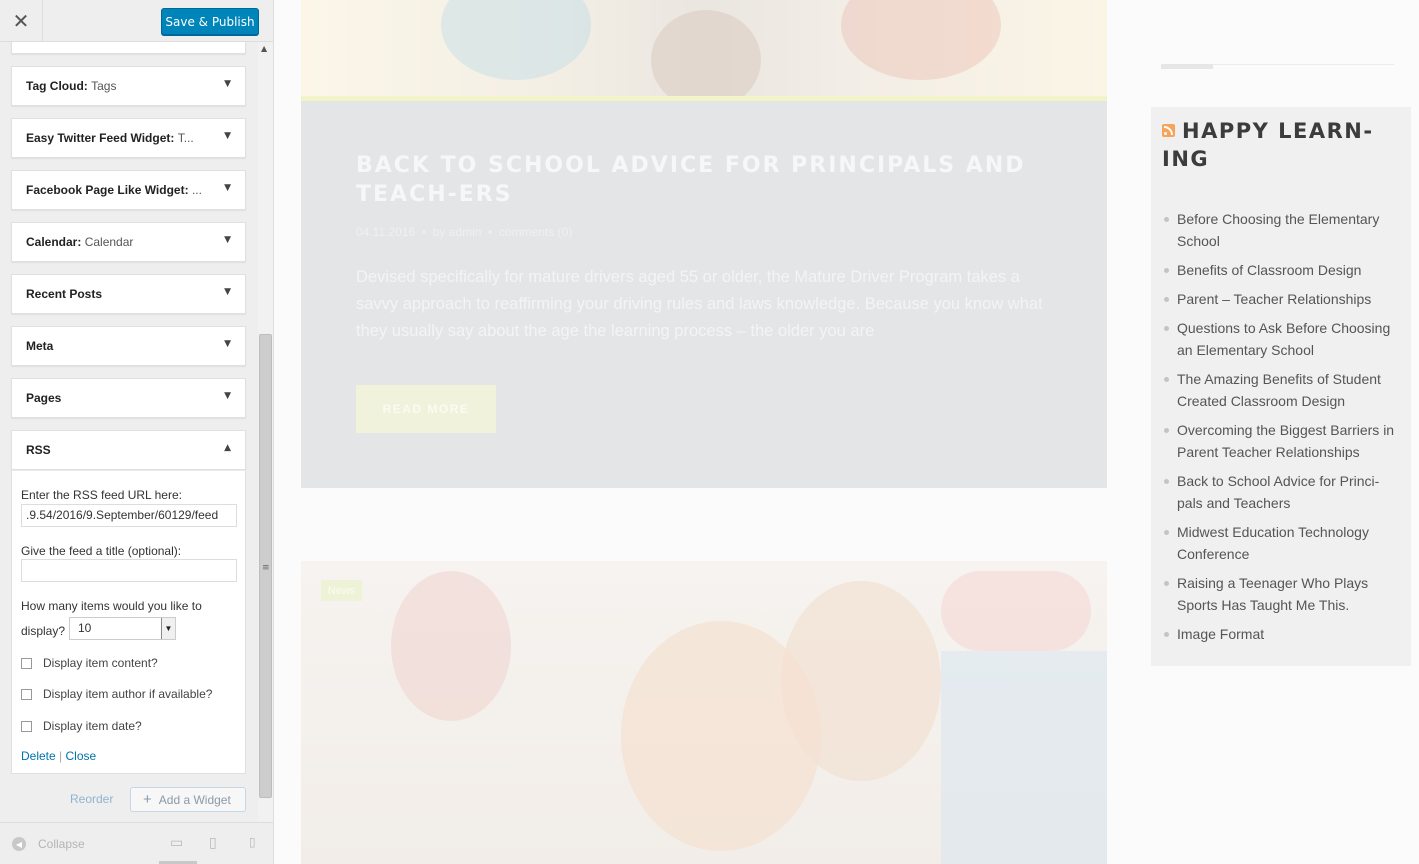  I want to click on rss-item: Benefits of Classroom Design, so click(1282, 270).